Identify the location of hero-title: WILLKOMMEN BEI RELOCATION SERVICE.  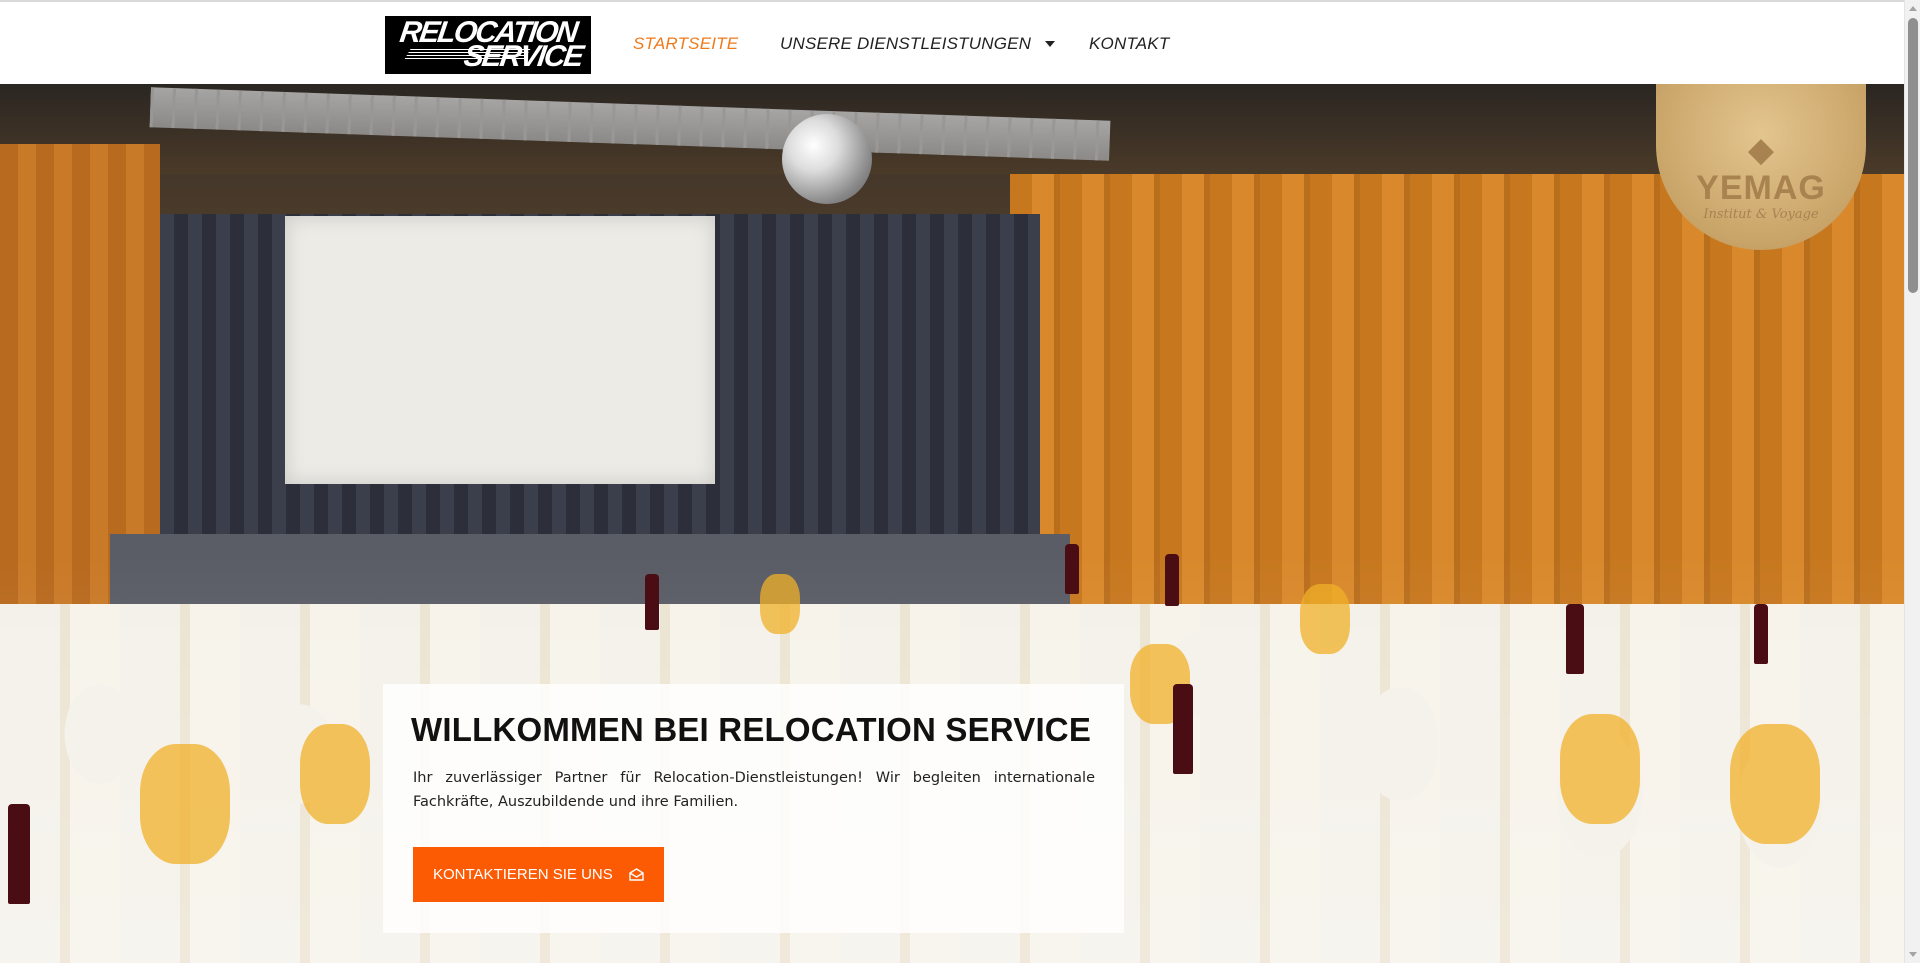
(751, 729).